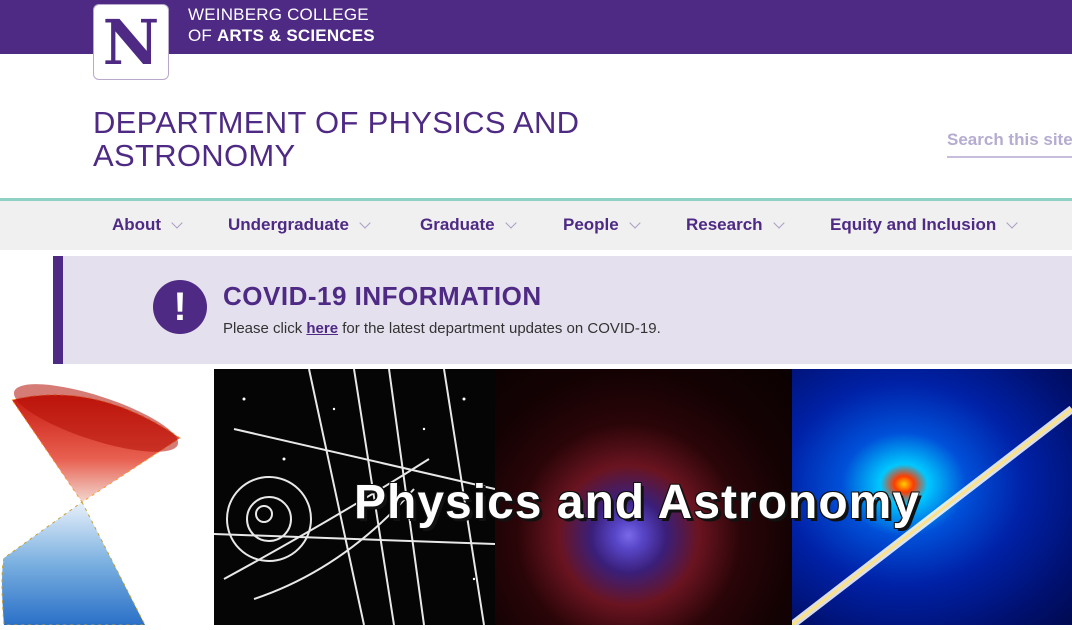 The height and width of the screenshot is (630, 1072). I want to click on search-container, so click(1009, 142).